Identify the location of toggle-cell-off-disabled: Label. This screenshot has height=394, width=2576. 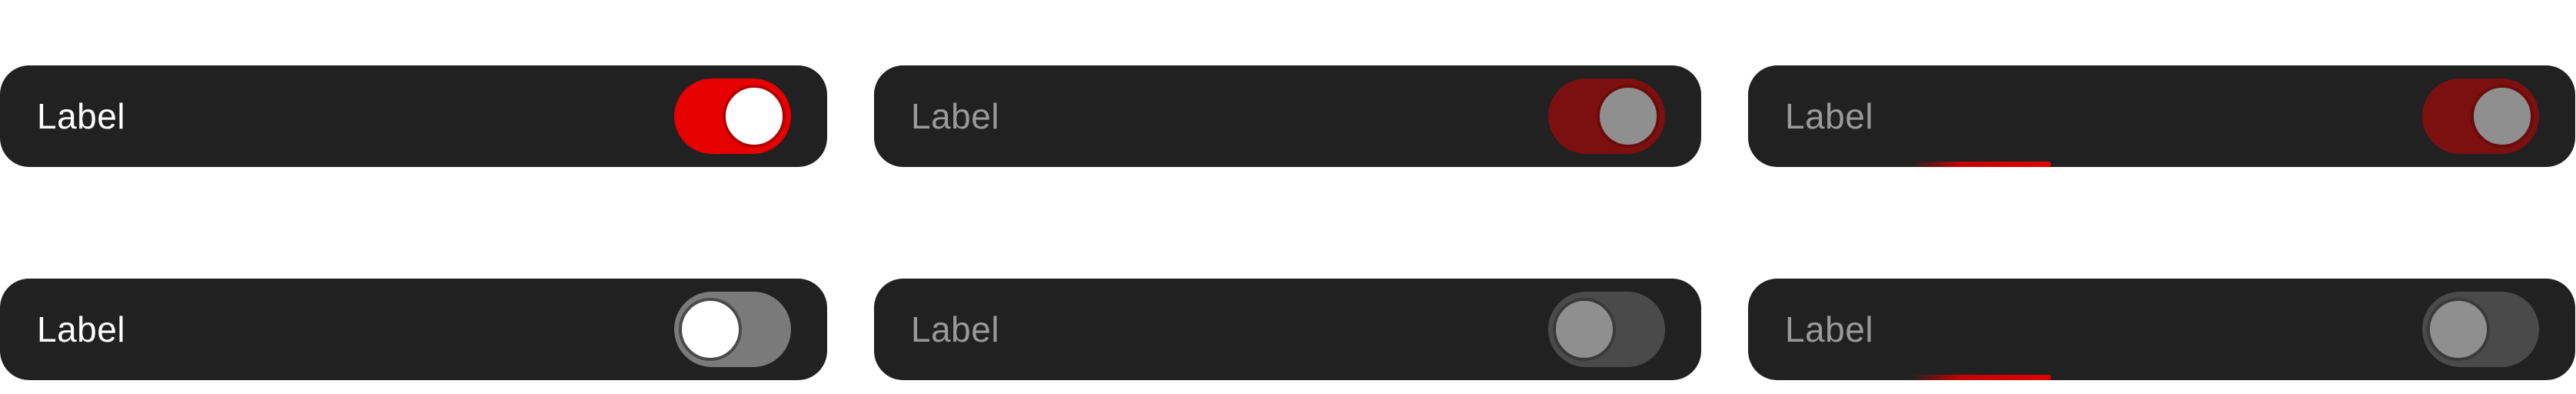
(1287, 329).